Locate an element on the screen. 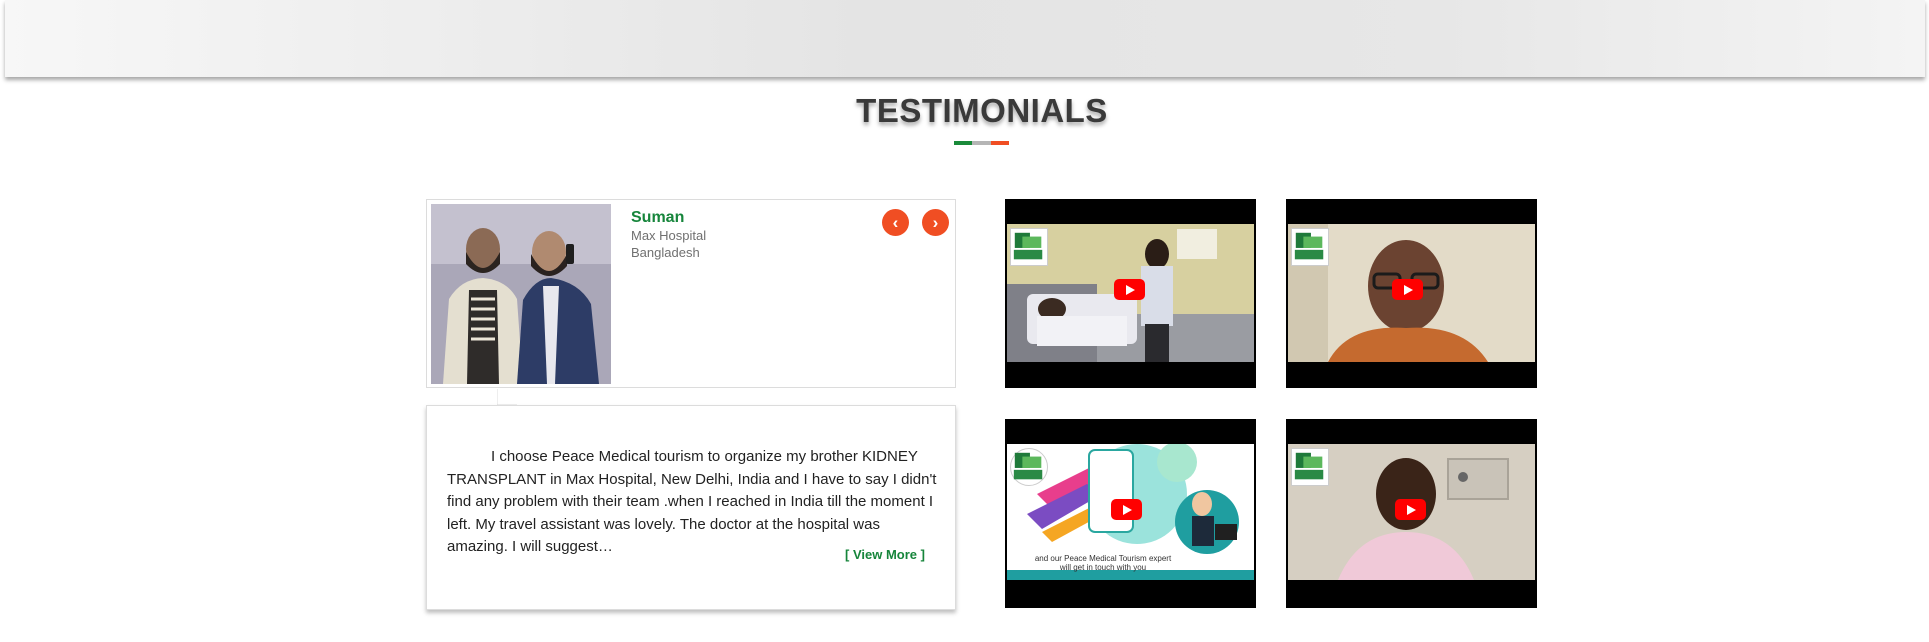 The width and height of the screenshot is (1929, 642). divider-grey is located at coordinates (981, 143).